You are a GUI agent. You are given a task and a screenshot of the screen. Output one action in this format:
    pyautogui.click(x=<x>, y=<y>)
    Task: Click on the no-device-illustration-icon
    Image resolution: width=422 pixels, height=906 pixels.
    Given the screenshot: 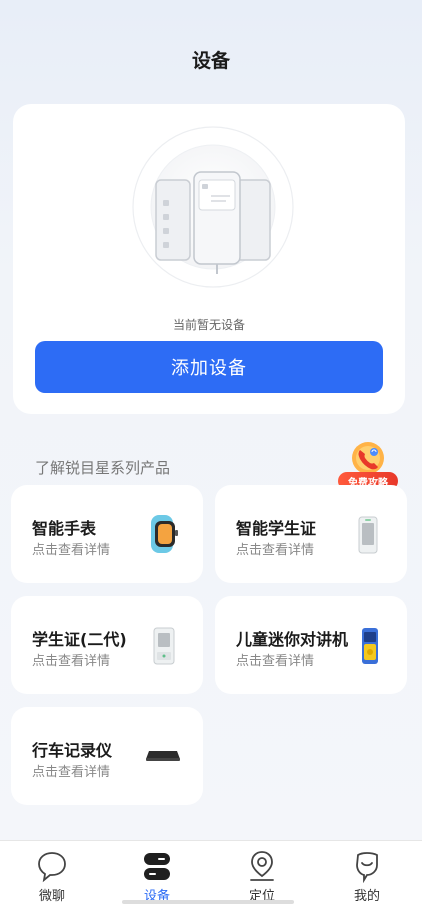 What is the action you would take?
    pyautogui.click(x=213, y=207)
    